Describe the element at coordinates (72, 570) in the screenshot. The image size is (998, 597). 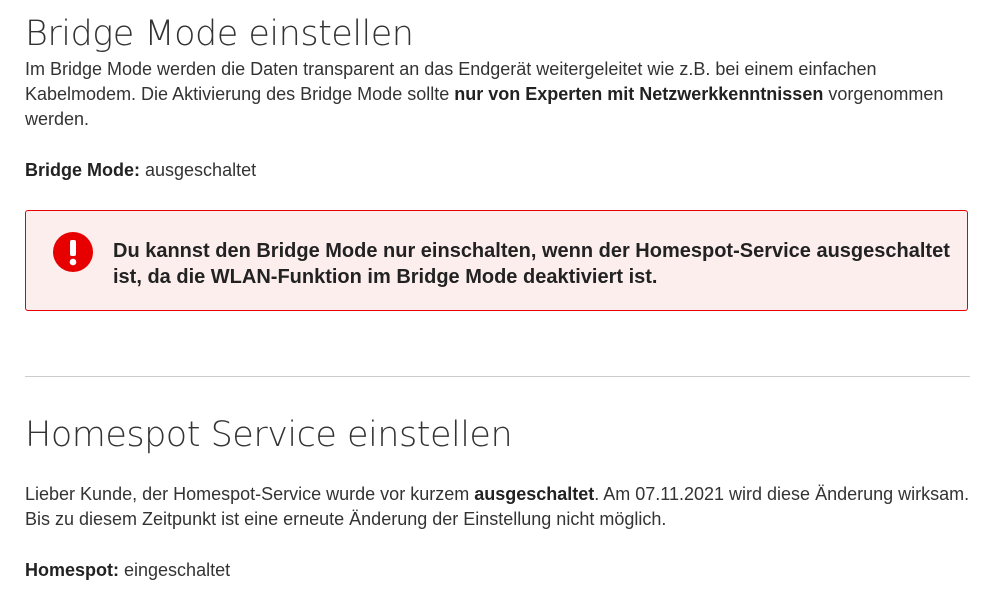
I see `homespot-status-label: Homespot:` at that location.